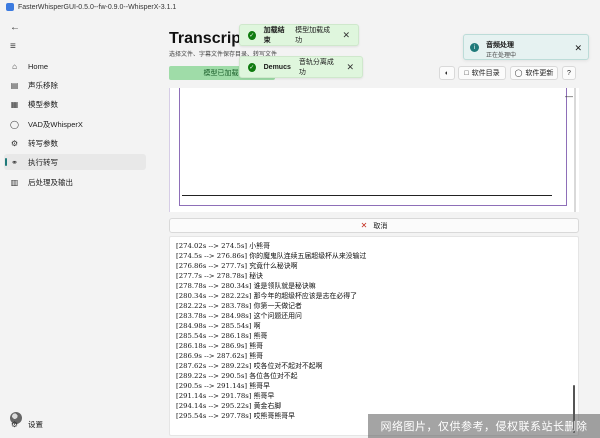 This screenshot has width=600, height=438. What do you see at coordinates (246, 286) in the screenshot?
I see `log-line: [278.78s --> 280.34s] 谁是领队就是秘诀嘛` at bounding box center [246, 286].